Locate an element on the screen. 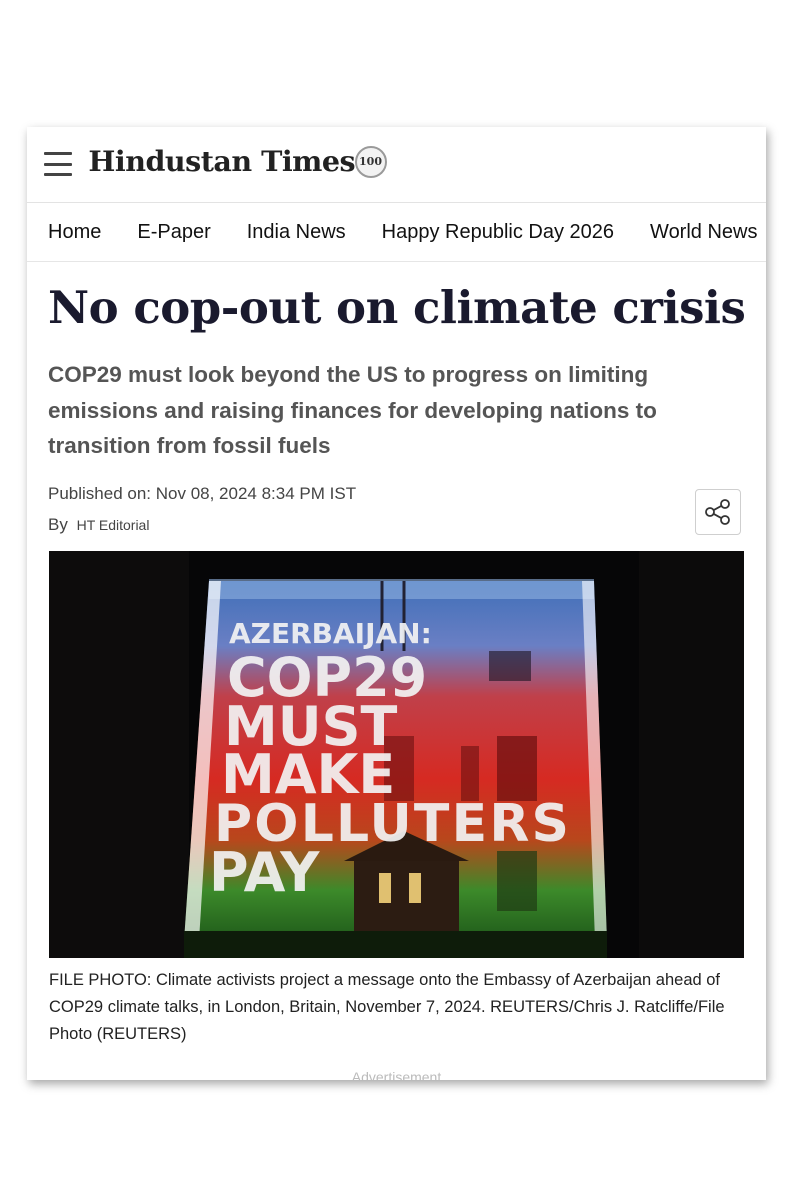 Image resolution: width=800 pixels, height=1200 pixels. projected-line-6: PAY is located at coordinates (264, 872).